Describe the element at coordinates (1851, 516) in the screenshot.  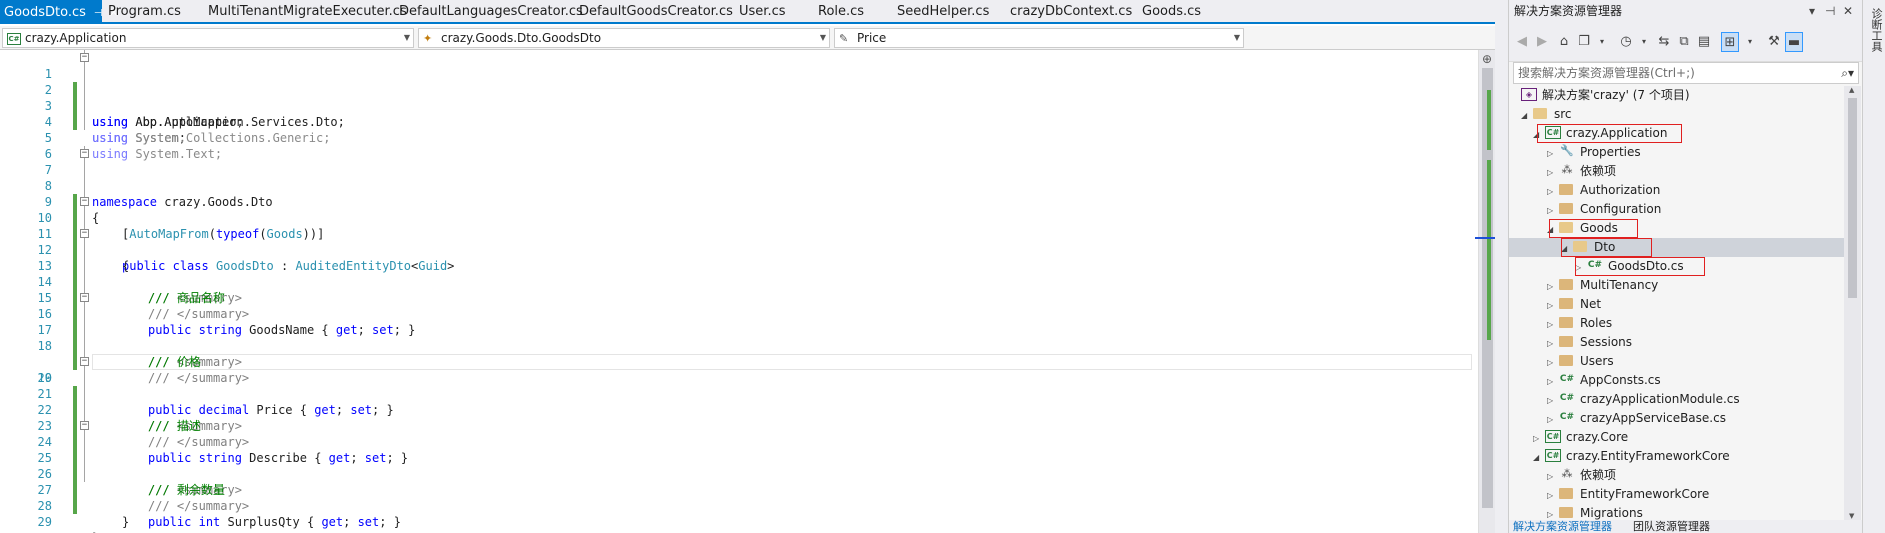
I see `scroll-down-icon: ▼` at that location.